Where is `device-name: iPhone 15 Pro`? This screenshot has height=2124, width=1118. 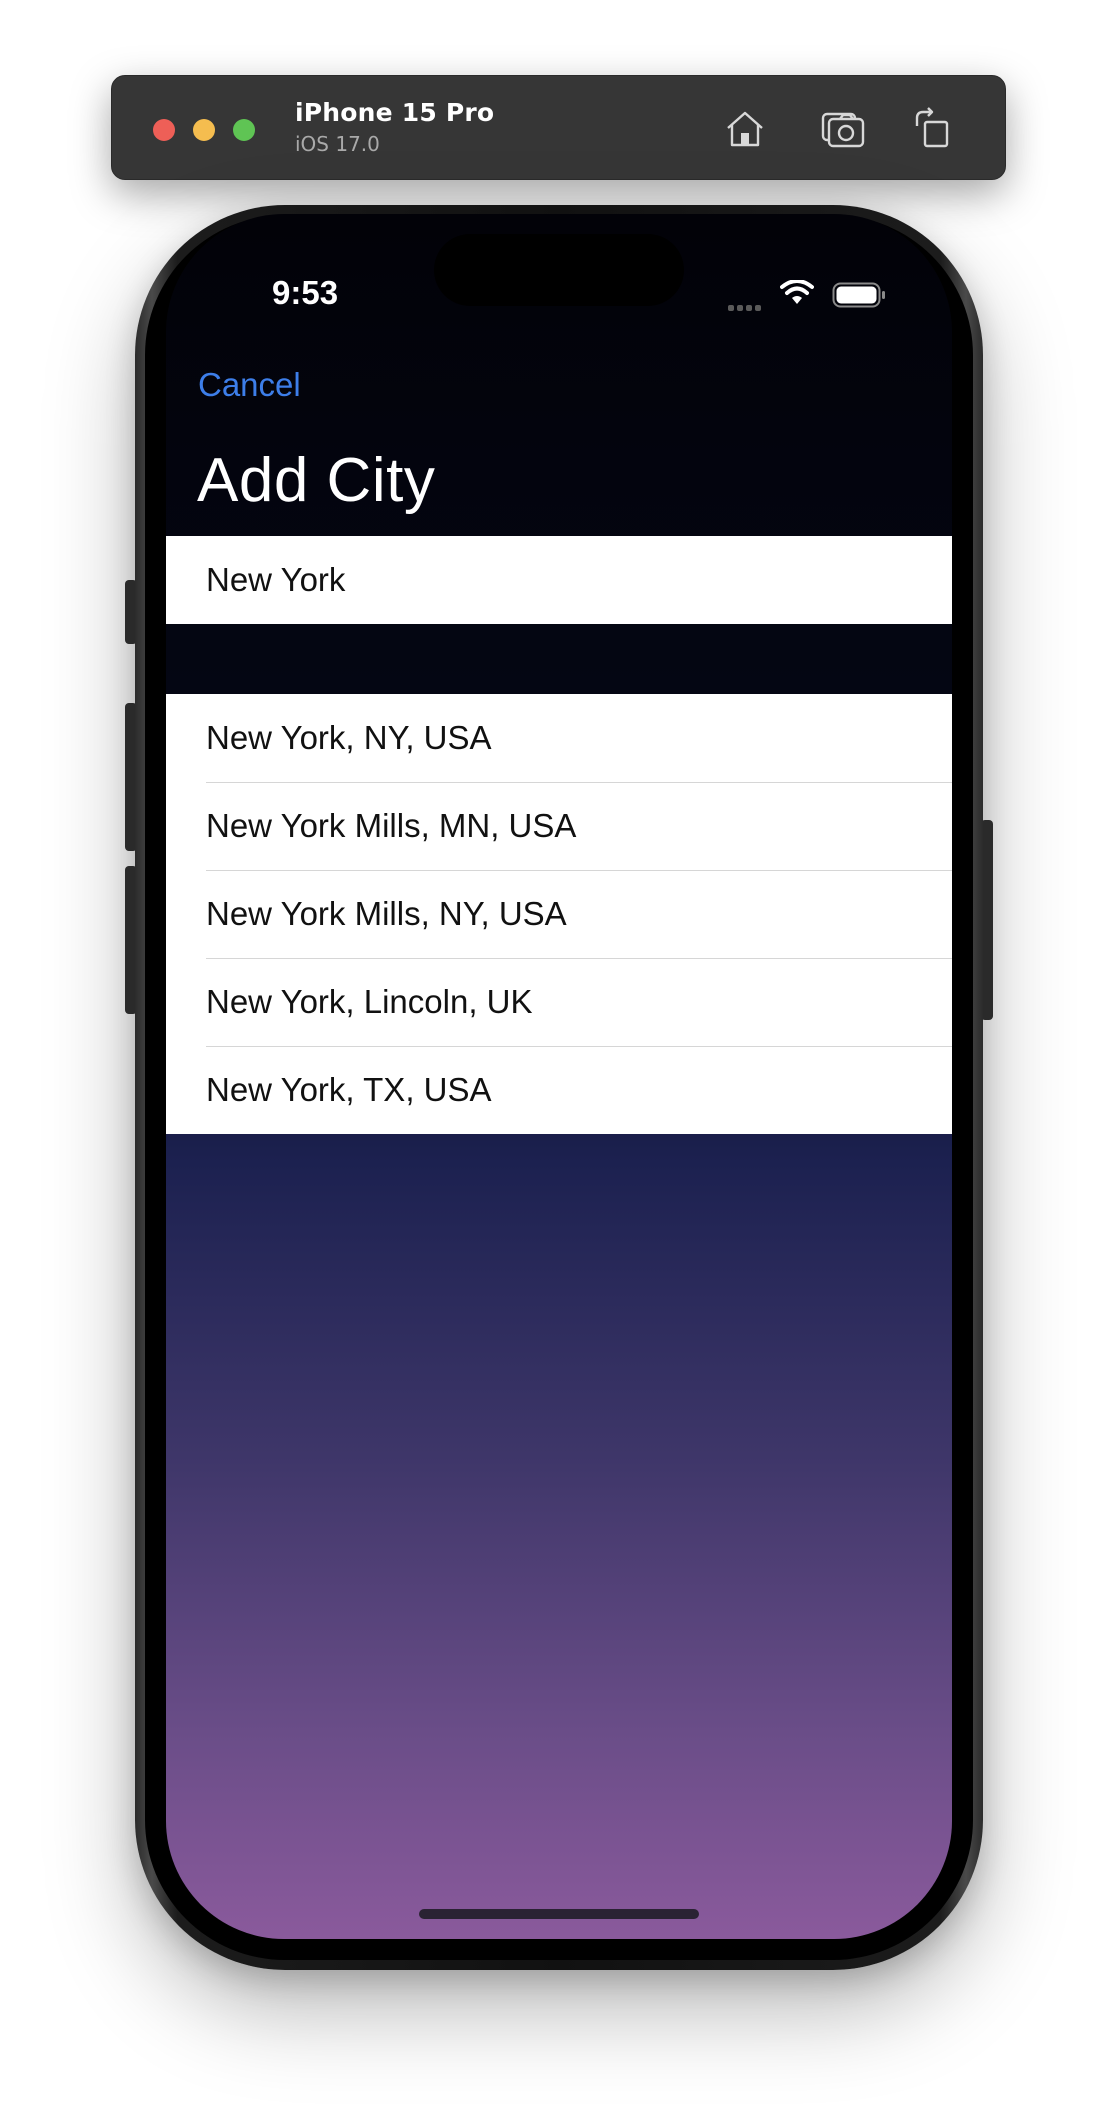
device-name: iPhone 15 Pro is located at coordinates (395, 112).